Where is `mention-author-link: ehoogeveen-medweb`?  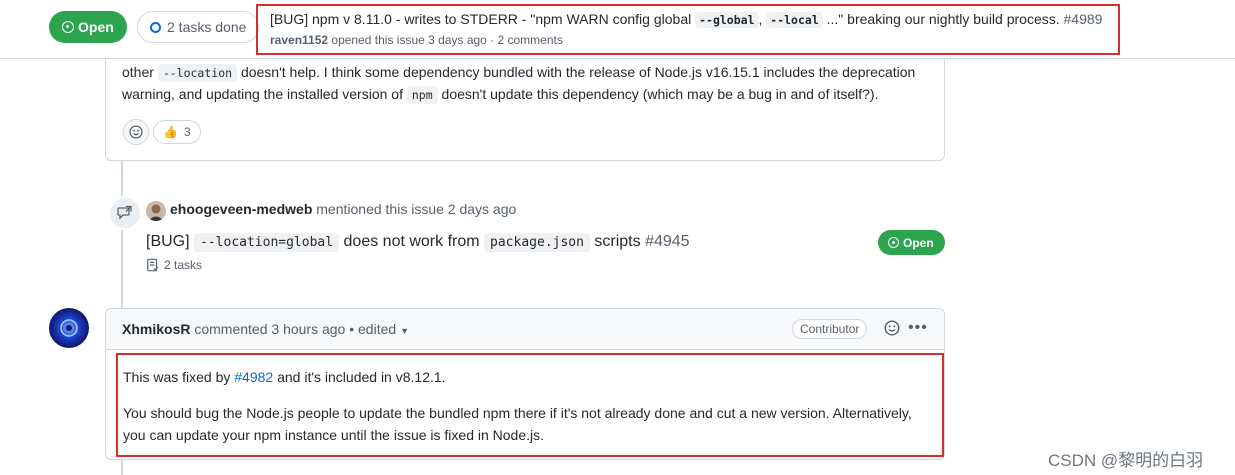 mention-author-link: ehoogeveen-medweb is located at coordinates (241, 209).